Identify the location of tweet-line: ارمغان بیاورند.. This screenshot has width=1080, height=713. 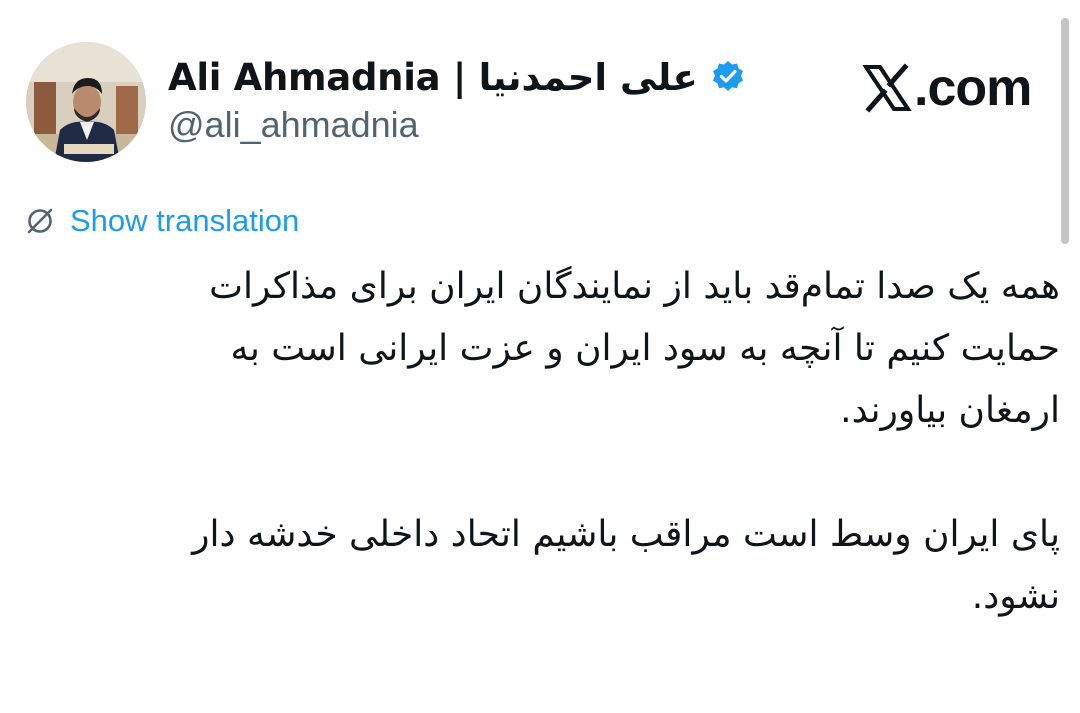
(950, 410).